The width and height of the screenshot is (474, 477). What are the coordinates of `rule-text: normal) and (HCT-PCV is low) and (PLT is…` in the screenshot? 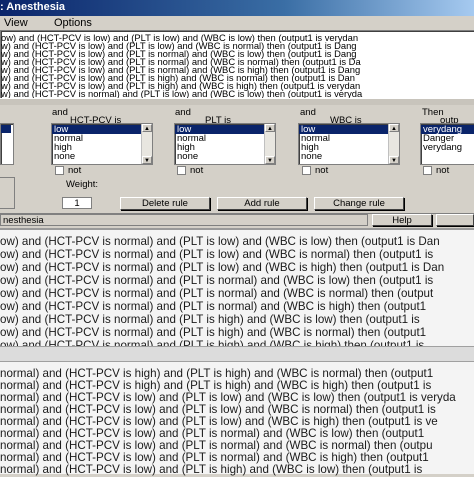 It's located at (211, 469).